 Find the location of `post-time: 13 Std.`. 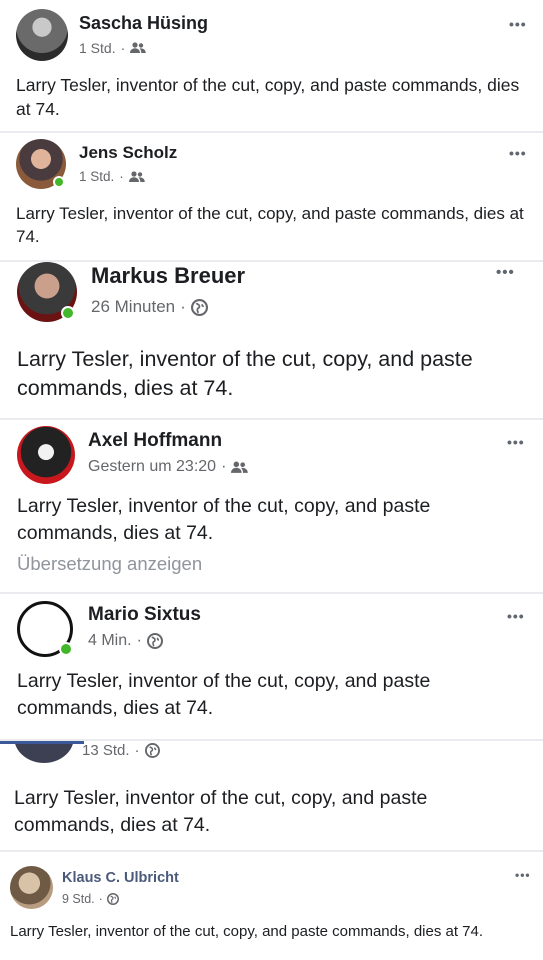

post-time: 13 Std. is located at coordinates (106, 750).